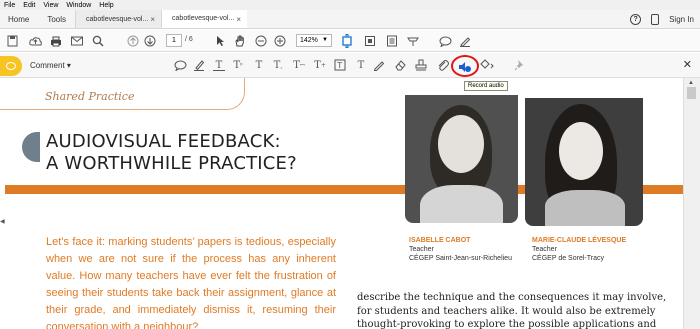  What do you see at coordinates (2, 221) in the screenshot?
I see `left-scroll-arrow-icon: ◀` at bounding box center [2, 221].